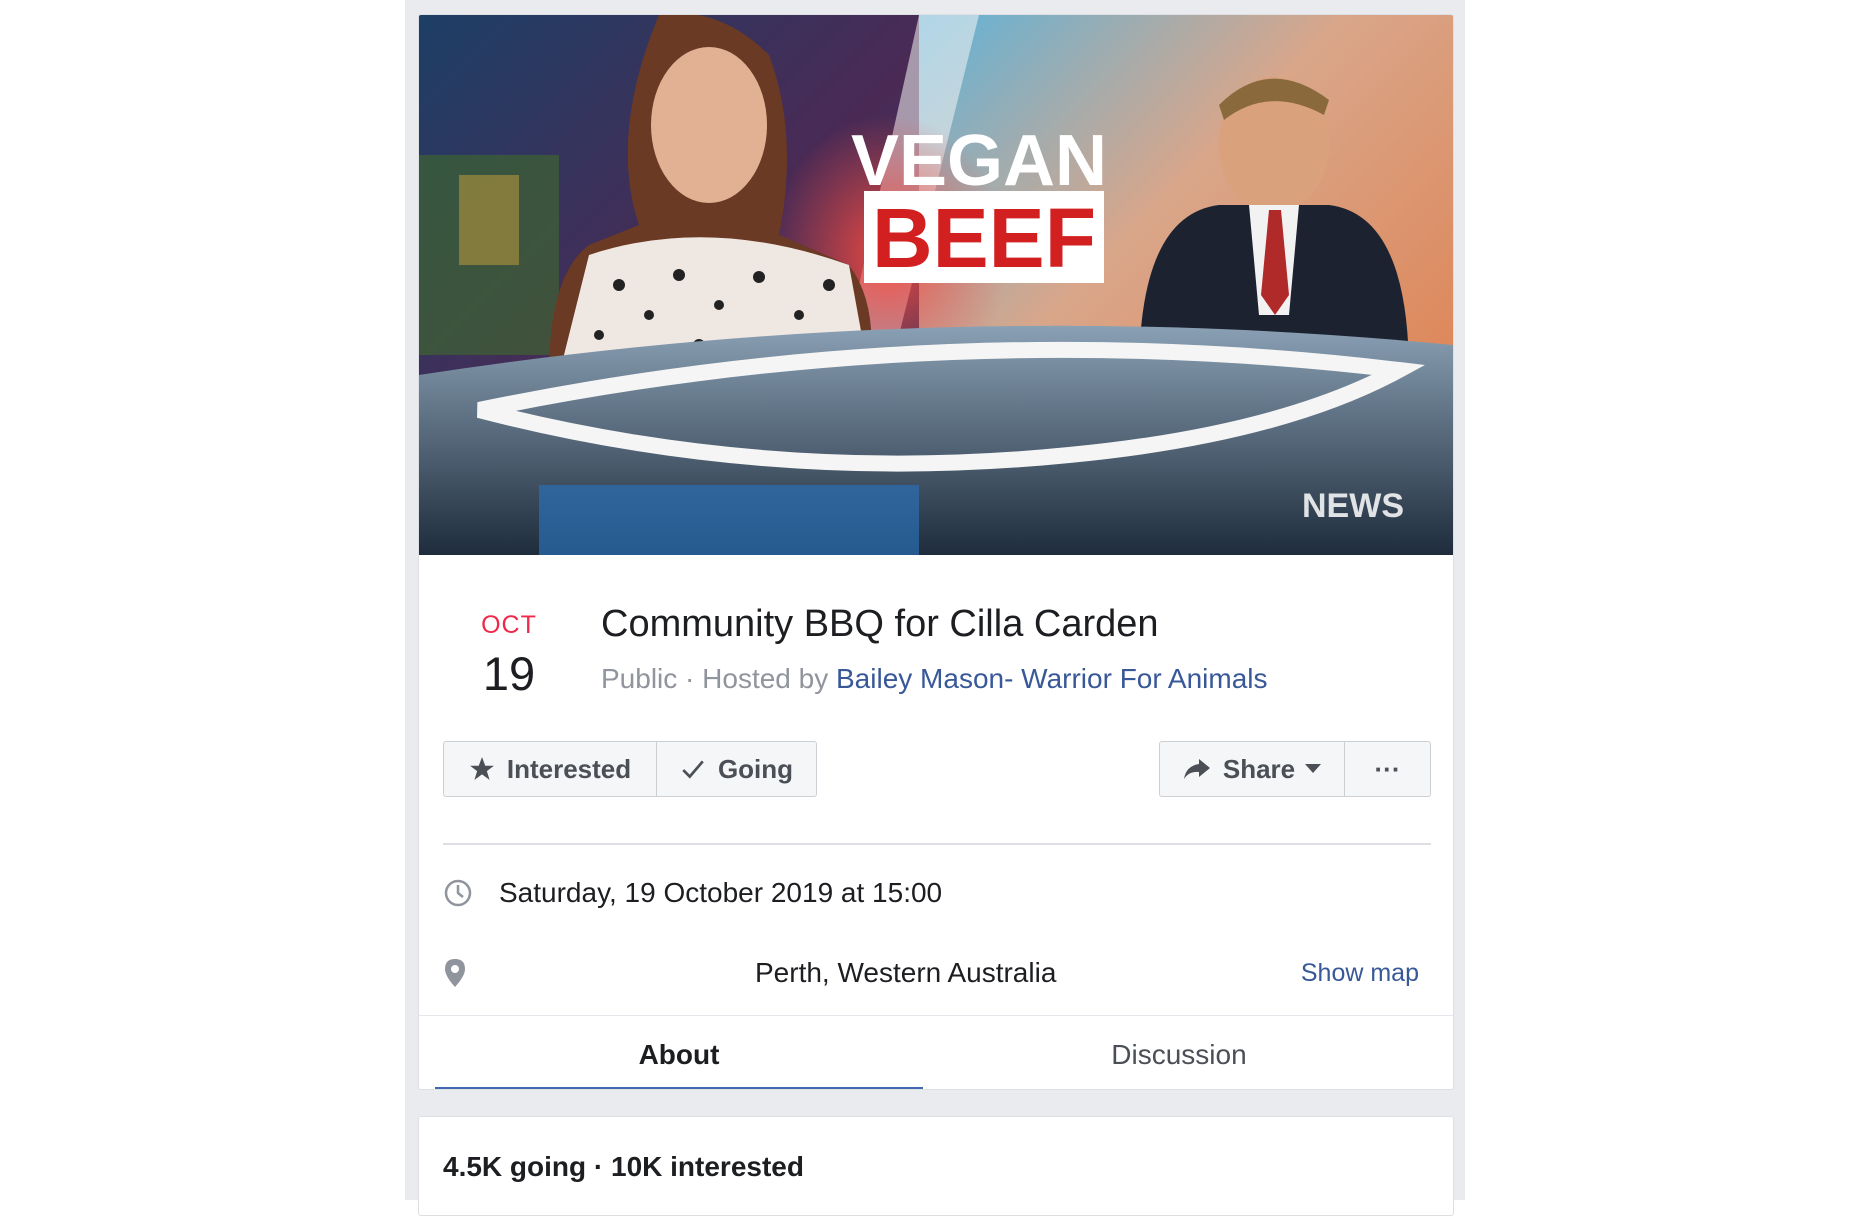  Describe the element at coordinates (1179, 1053) in the screenshot. I see `tab-discussion: Discussion` at that location.